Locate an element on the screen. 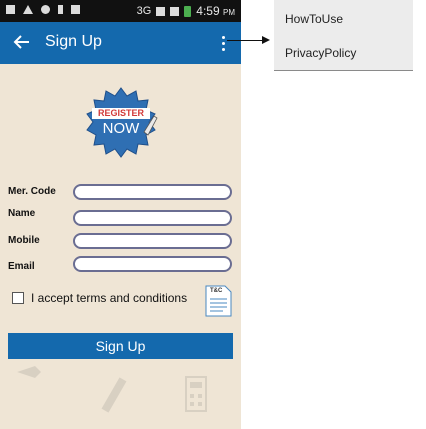 The width and height of the screenshot is (426, 429). overflow-menu: HowToUse PrivacyPolicy is located at coordinates (343, 35).